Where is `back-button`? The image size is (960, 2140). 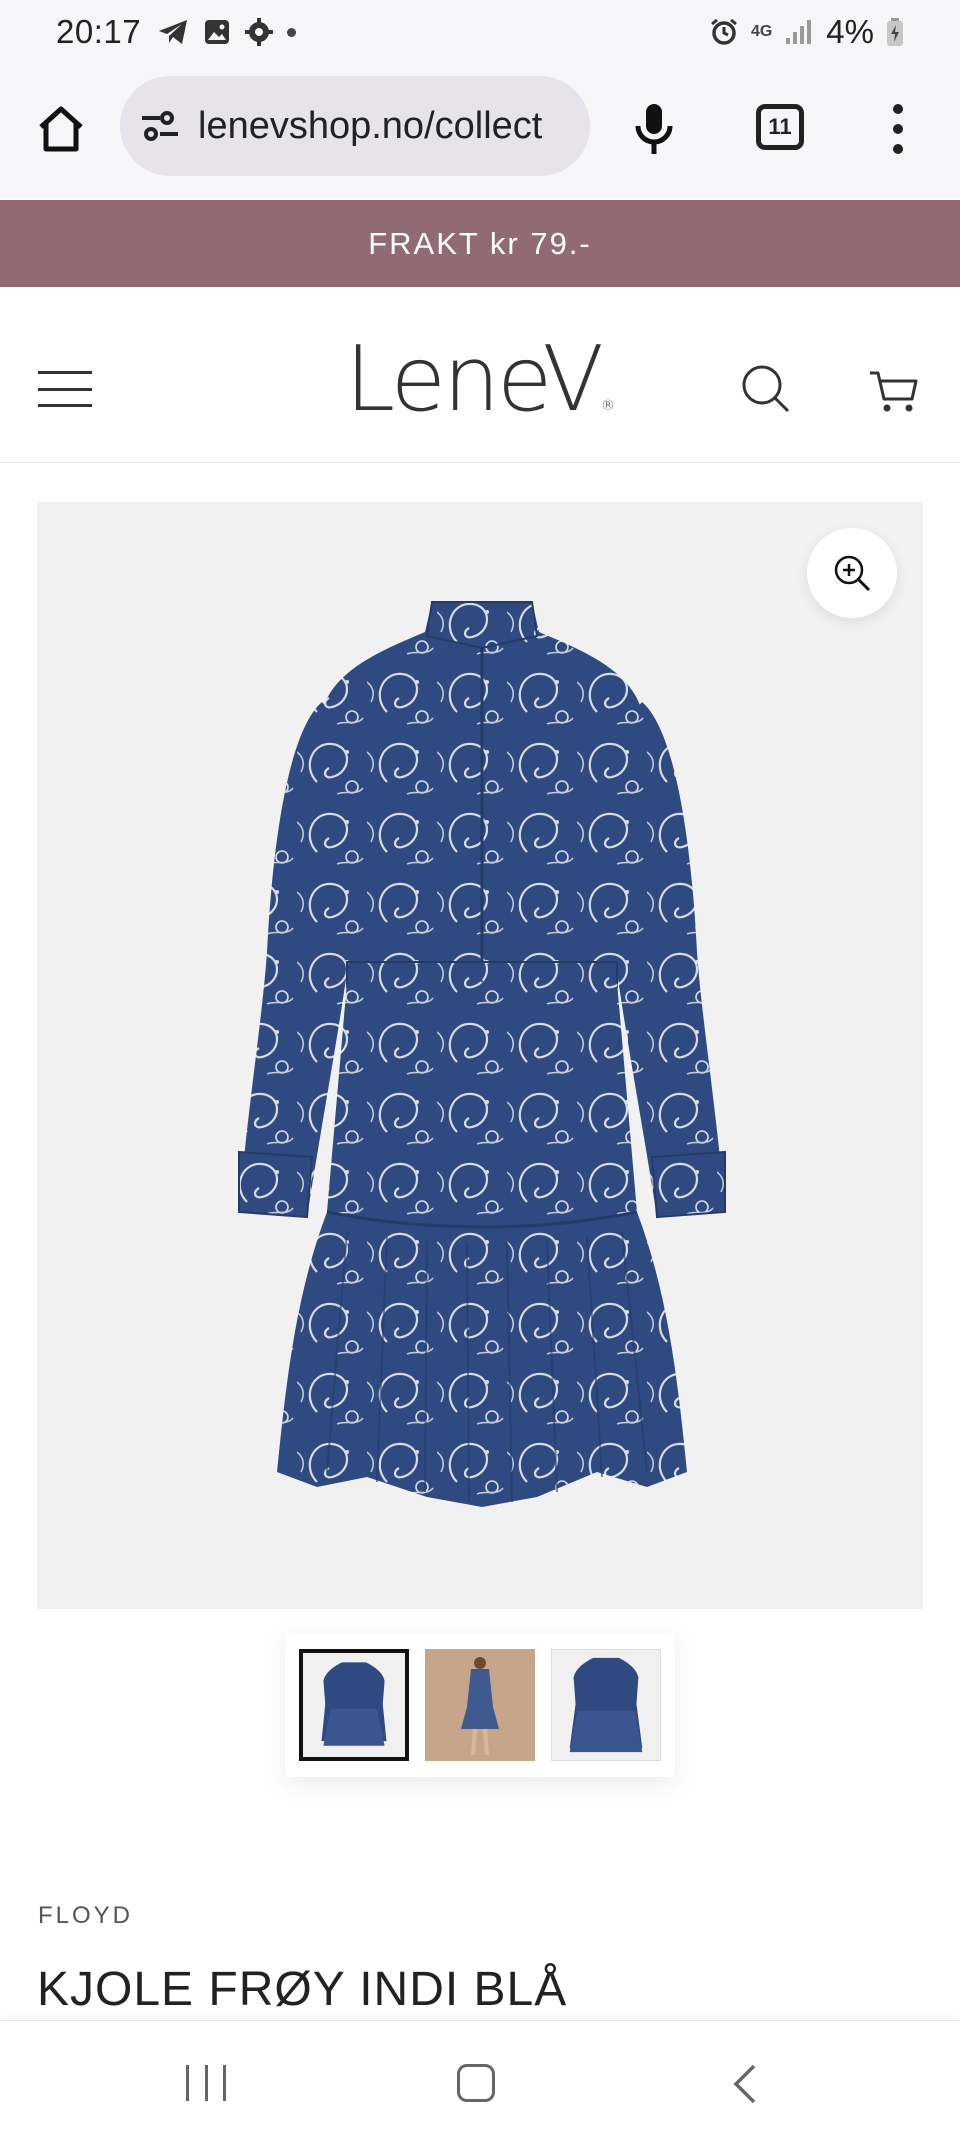 back-button is located at coordinates (745, 2084).